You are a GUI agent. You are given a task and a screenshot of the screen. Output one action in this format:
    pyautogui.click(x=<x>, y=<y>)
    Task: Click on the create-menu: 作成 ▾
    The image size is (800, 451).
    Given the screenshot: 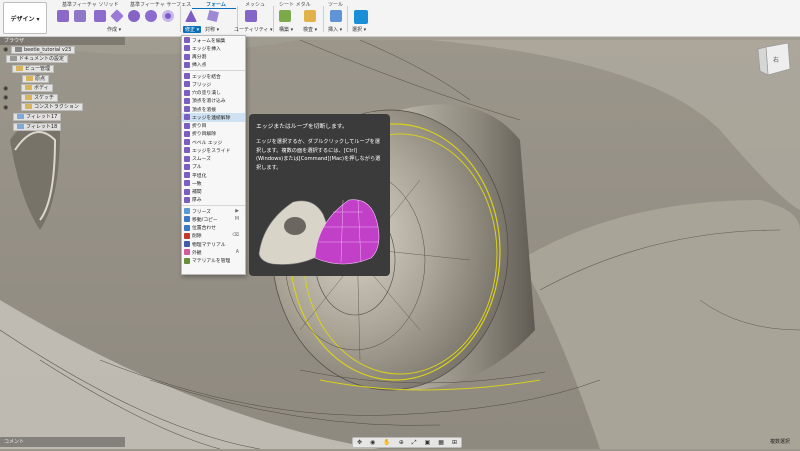 What is the action you would take?
    pyautogui.click(x=114, y=29)
    